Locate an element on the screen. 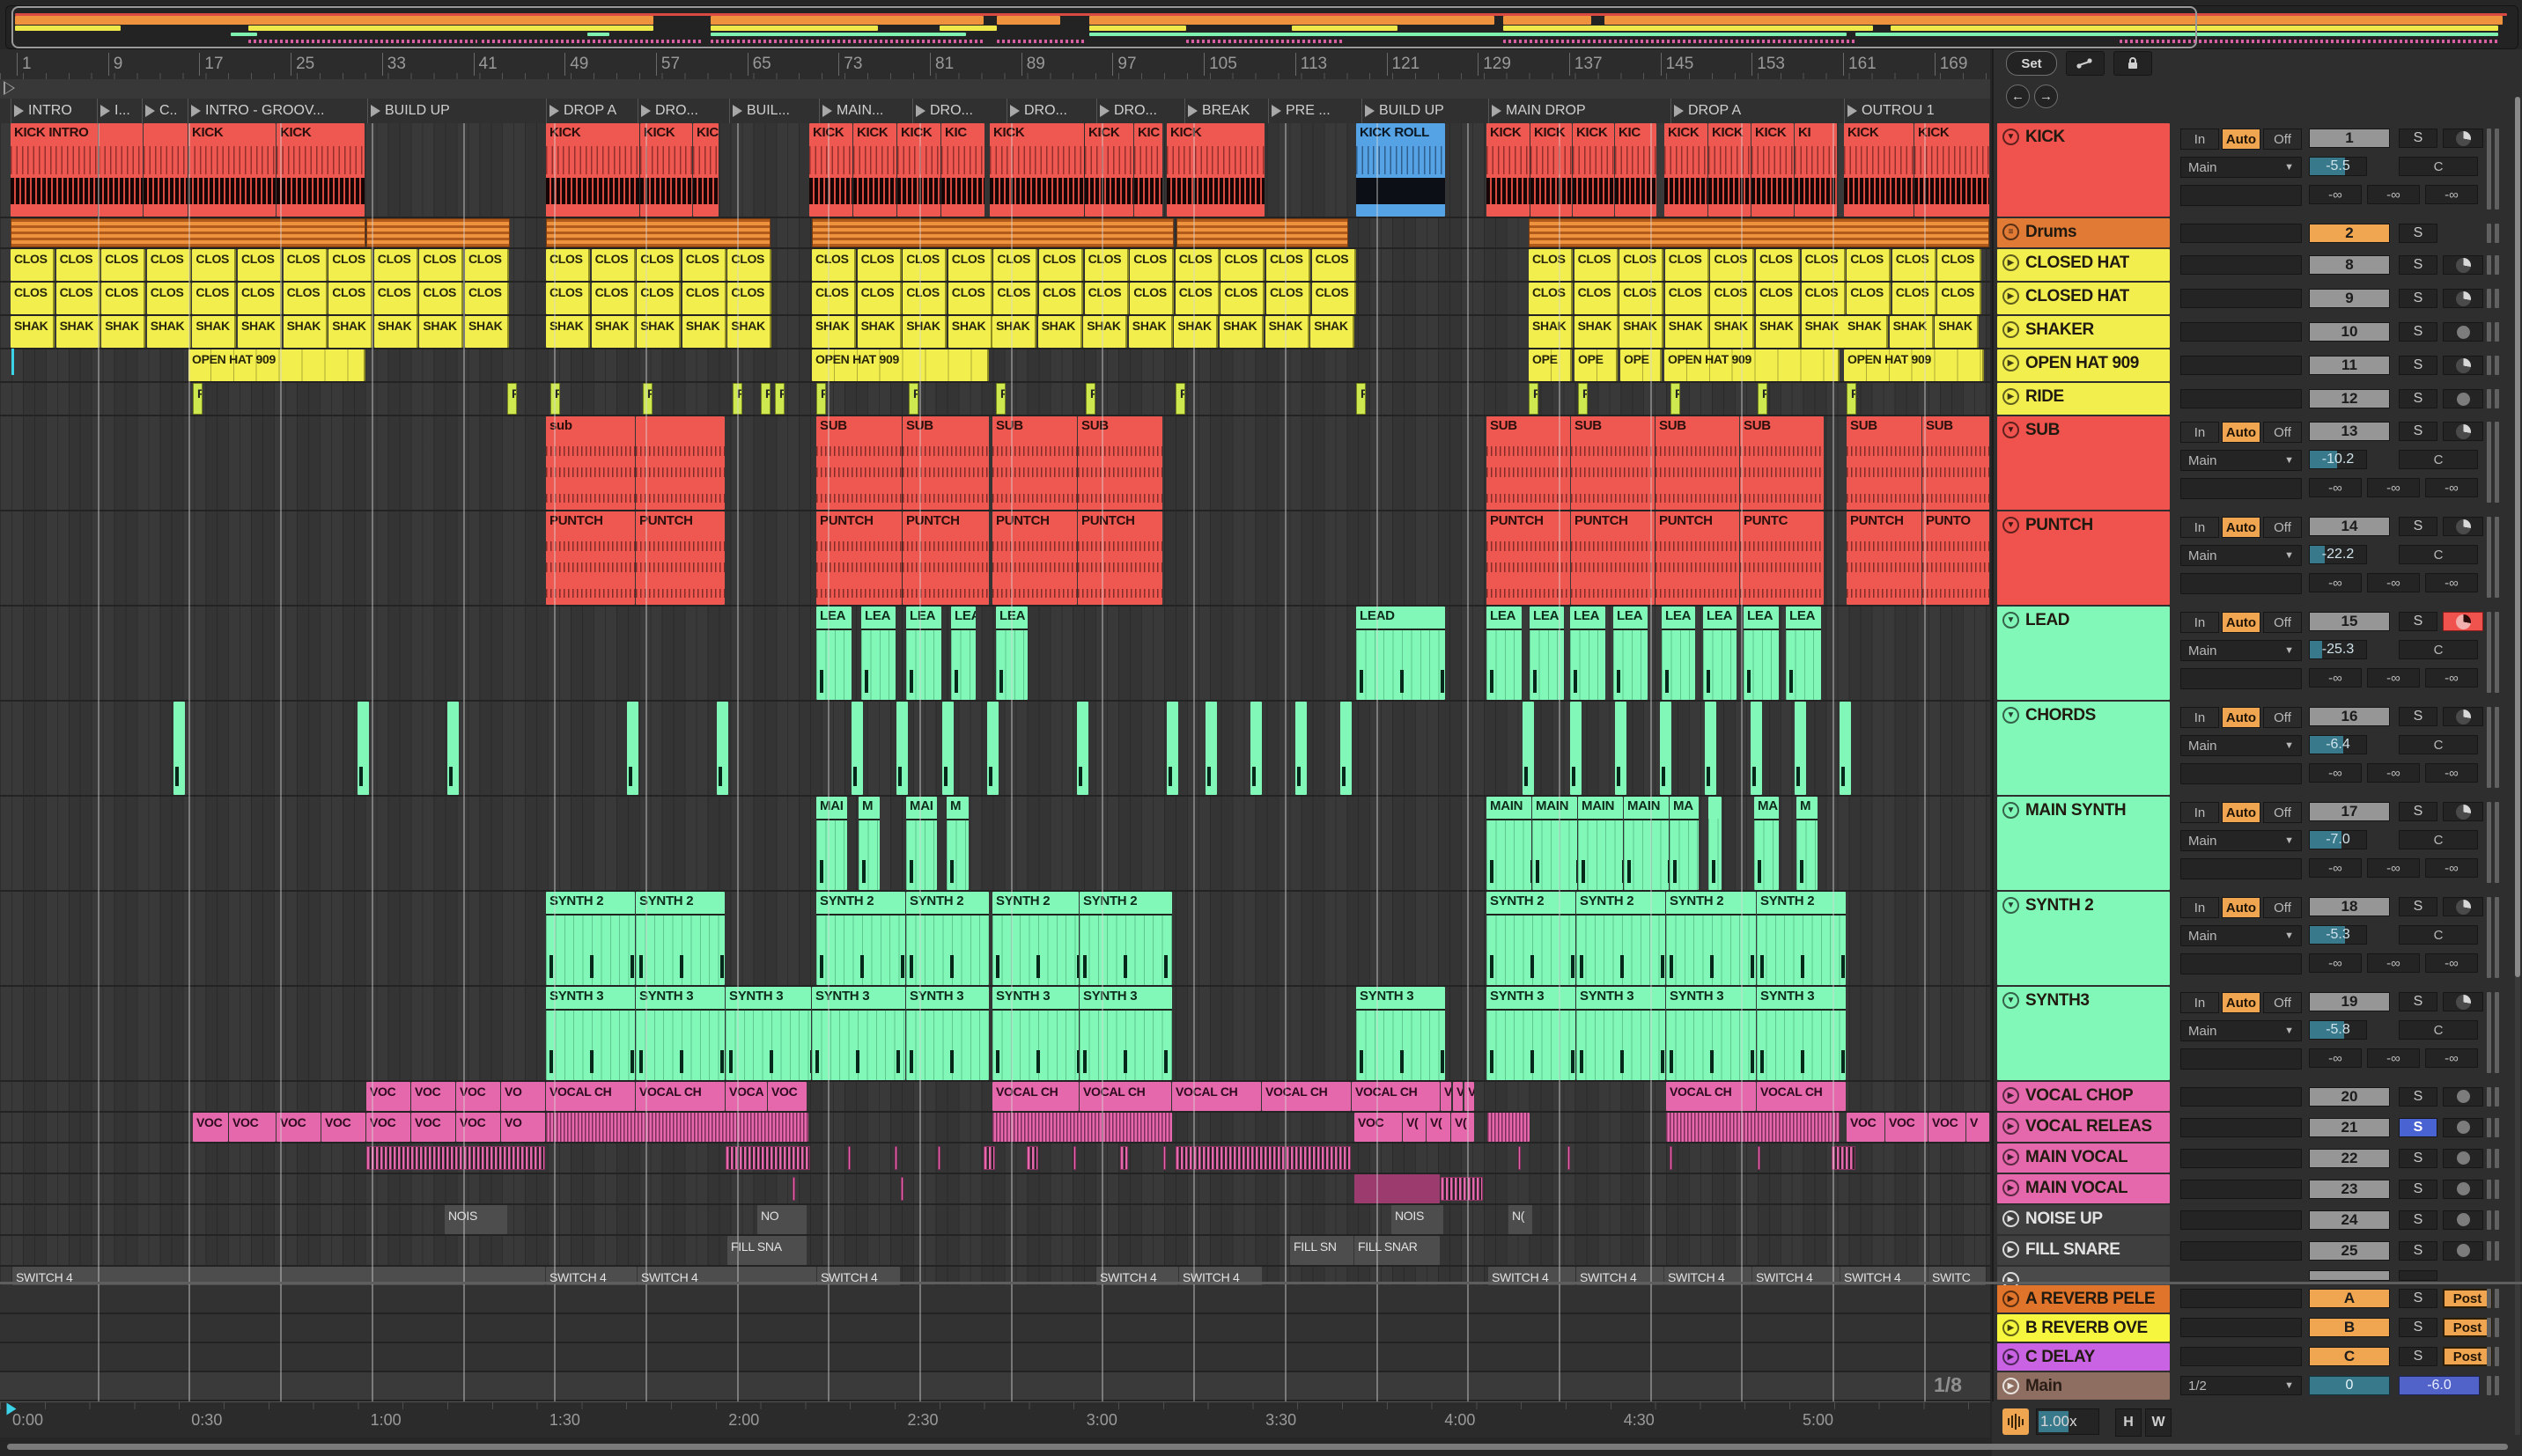 This screenshot has height=1456, width=2522. track-header-open-hat-909: ▶ OPEN HAT 909 is located at coordinates (2084, 365).